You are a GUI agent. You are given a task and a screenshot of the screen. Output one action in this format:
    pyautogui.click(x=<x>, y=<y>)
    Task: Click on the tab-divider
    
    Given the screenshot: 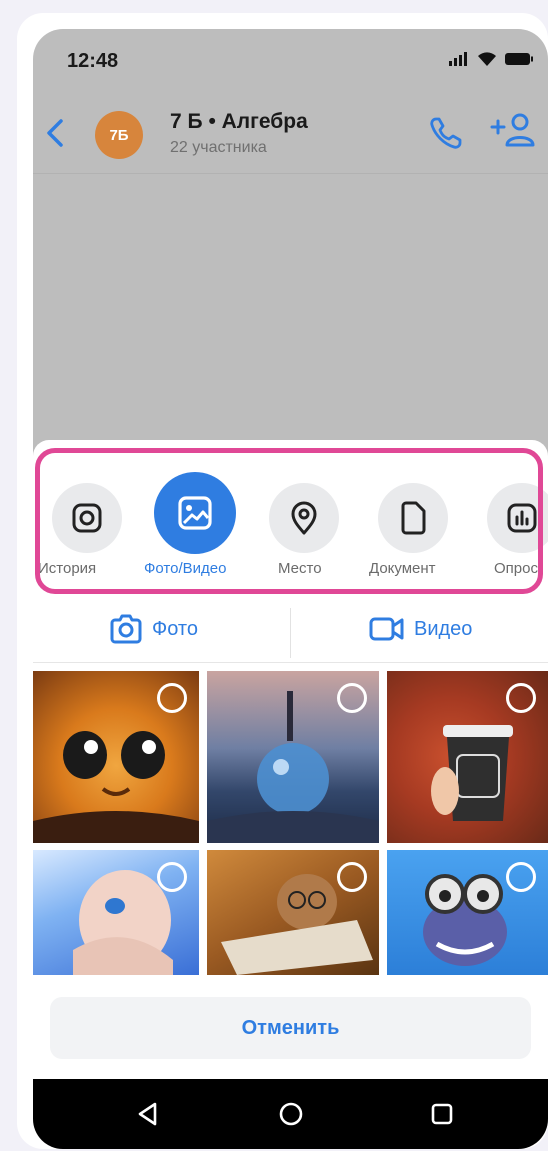 What is the action you would take?
    pyautogui.click(x=290, y=633)
    